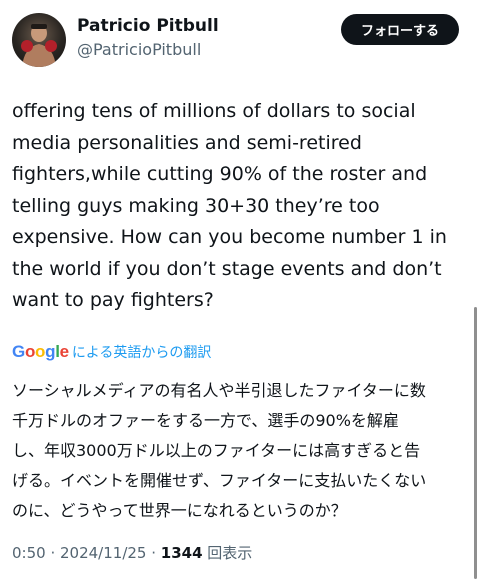 The width and height of the screenshot is (480, 579). What do you see at coordinates (240, 40) in the screenshot?
I see `tweet-header: Patricio Pitbull @PatricioPitbull フォローする` at bounding box center [240, 40].